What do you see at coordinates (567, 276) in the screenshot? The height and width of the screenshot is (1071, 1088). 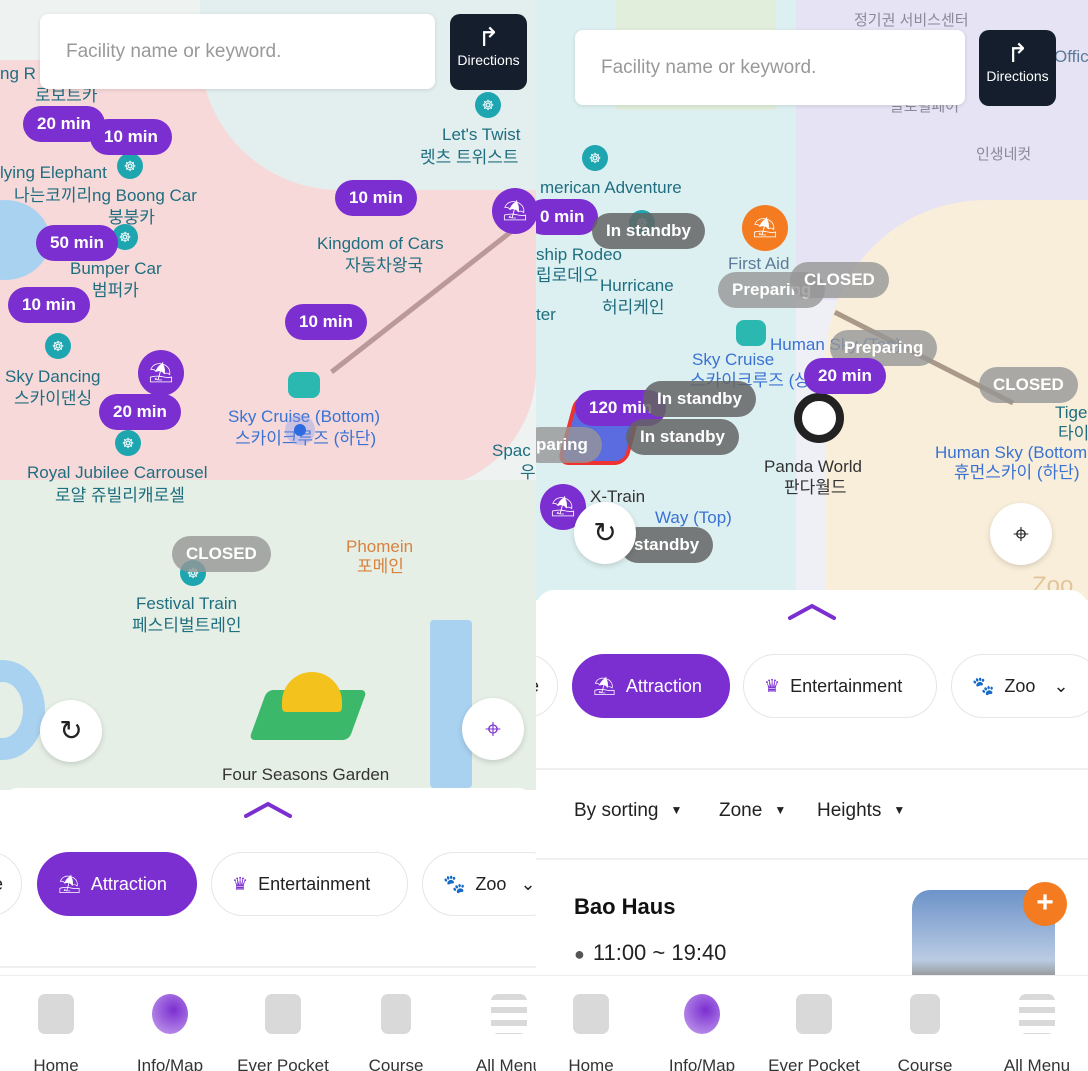 I see `map-label: 립로데오` at bounding box center [567, 276].